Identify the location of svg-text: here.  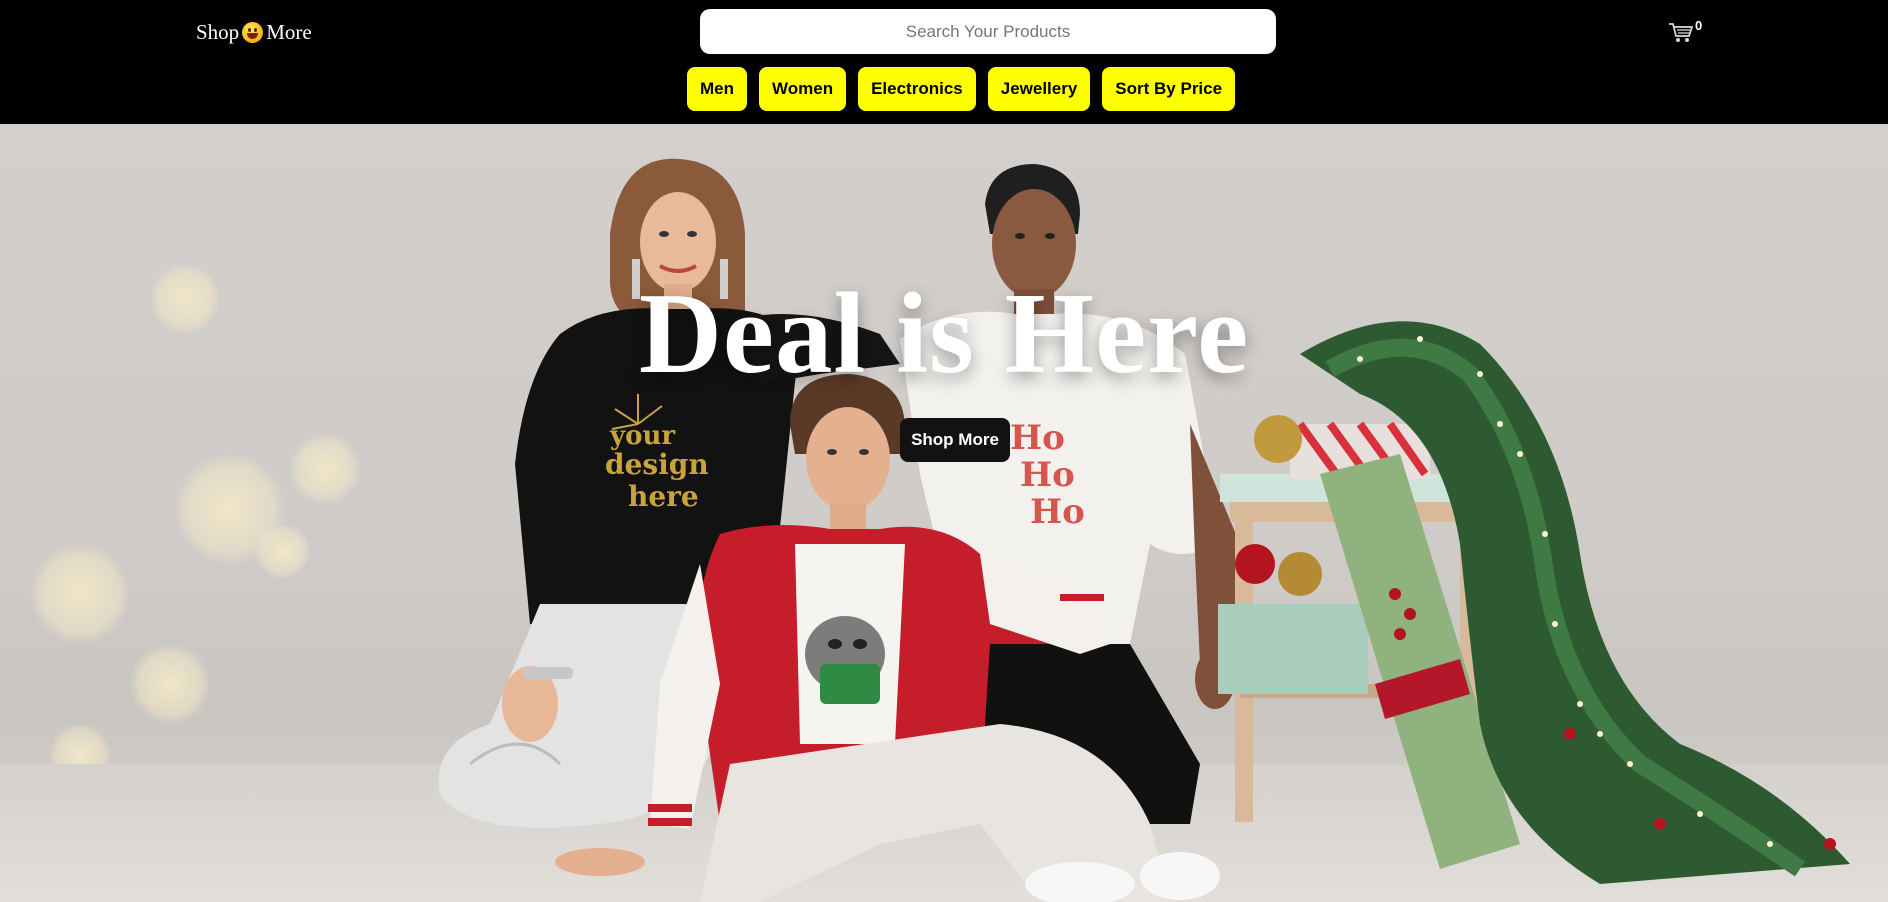
(663, 496).